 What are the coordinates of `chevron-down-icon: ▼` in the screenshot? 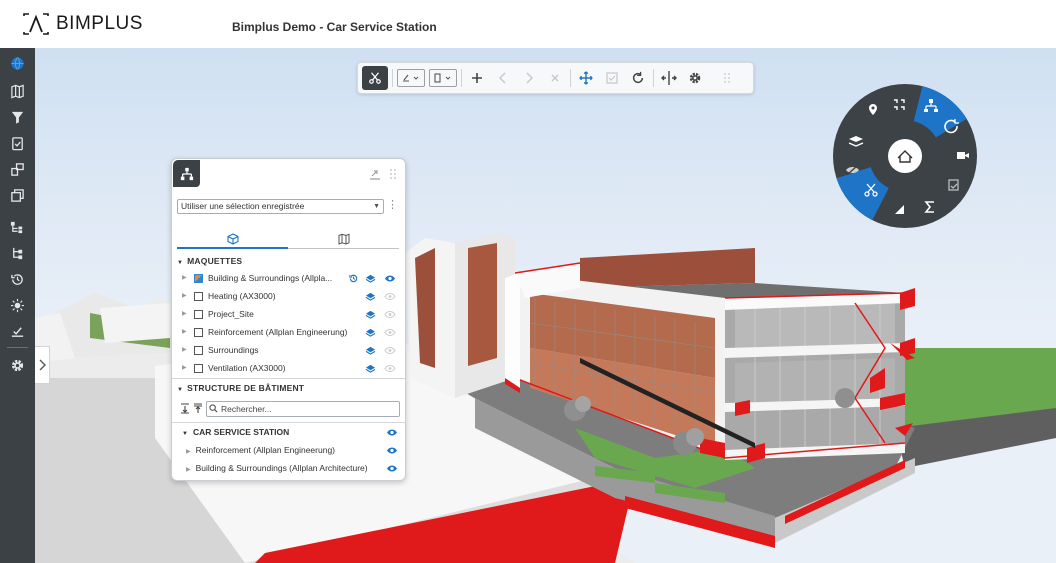 It's located at (376, 206).